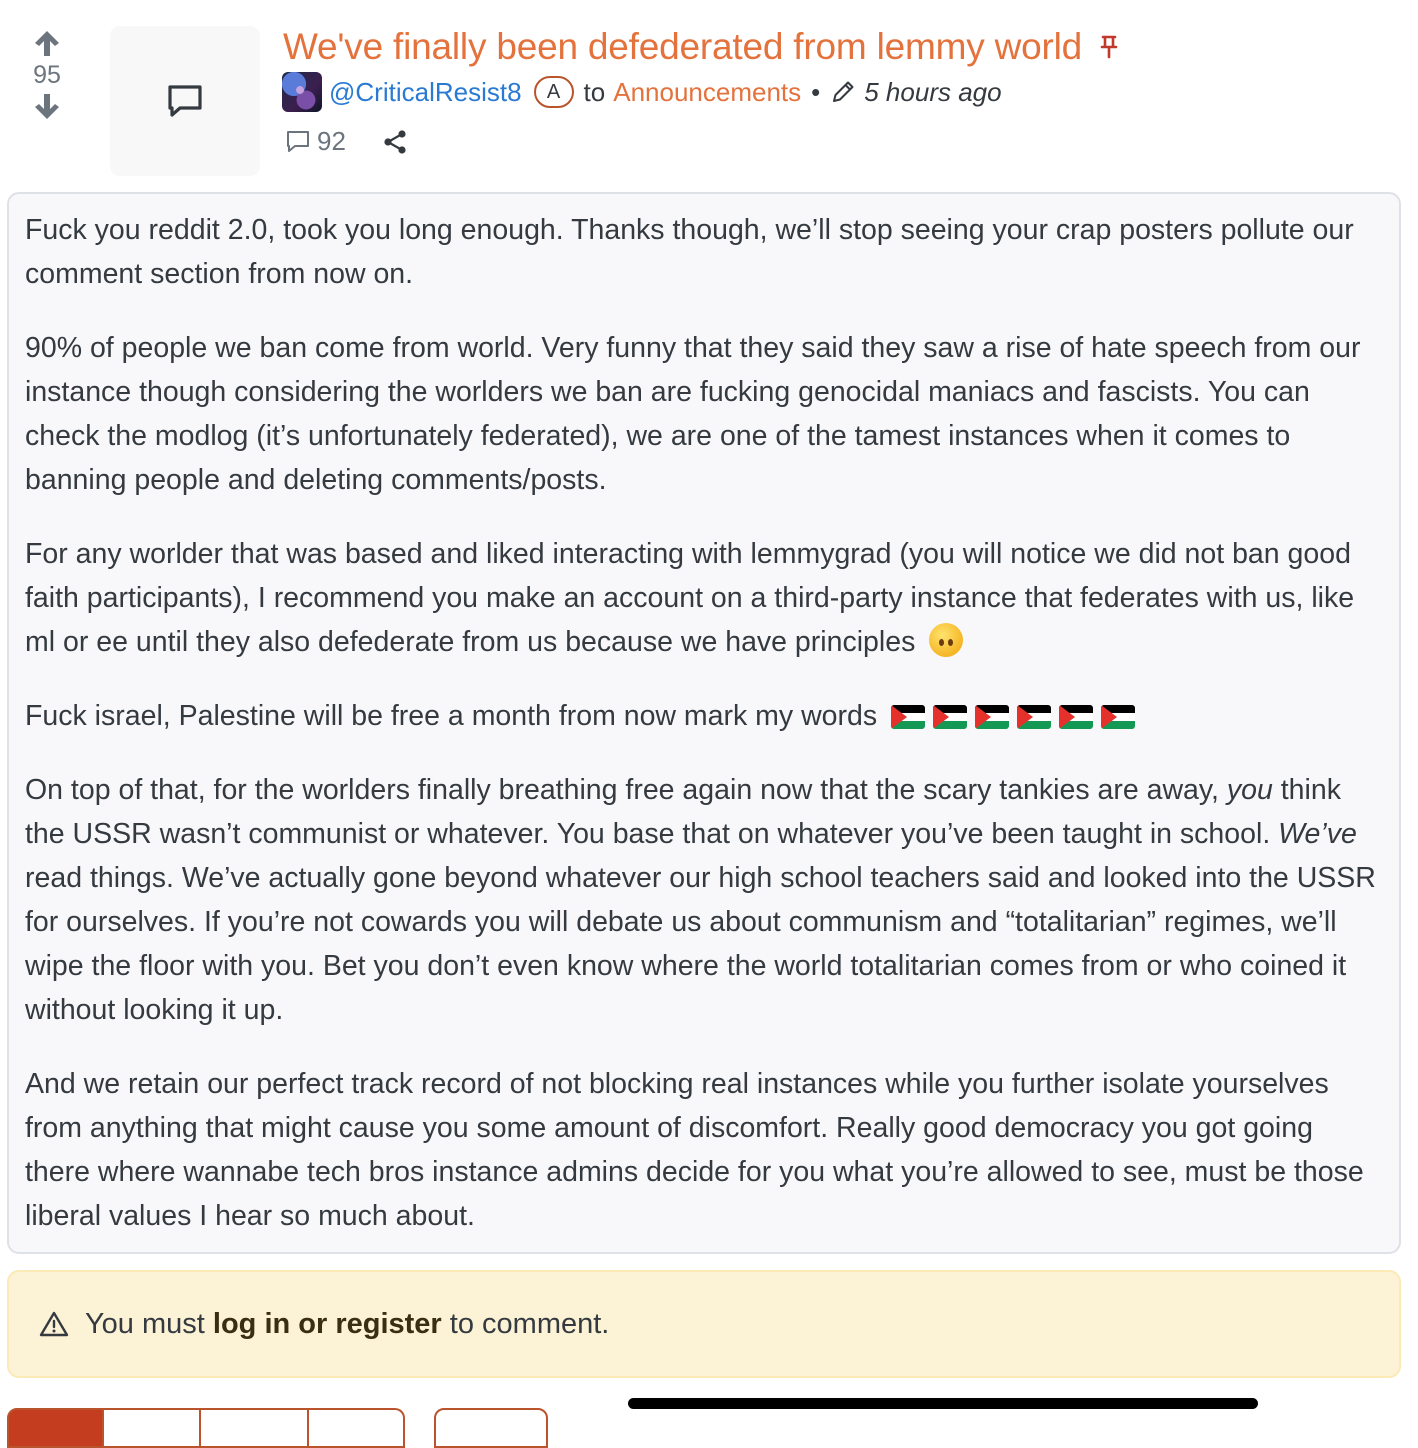 The height and width of the screenshot is (1448, 1418). I want to click on post-stats: 92, so click(346, 141).